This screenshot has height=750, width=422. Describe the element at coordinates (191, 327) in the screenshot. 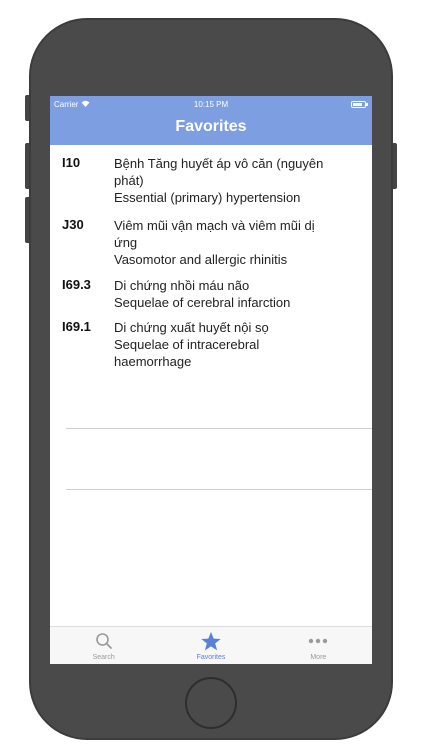

I see `vietnamese-name: Di chứng xuất huyết nội sọ` at that location.